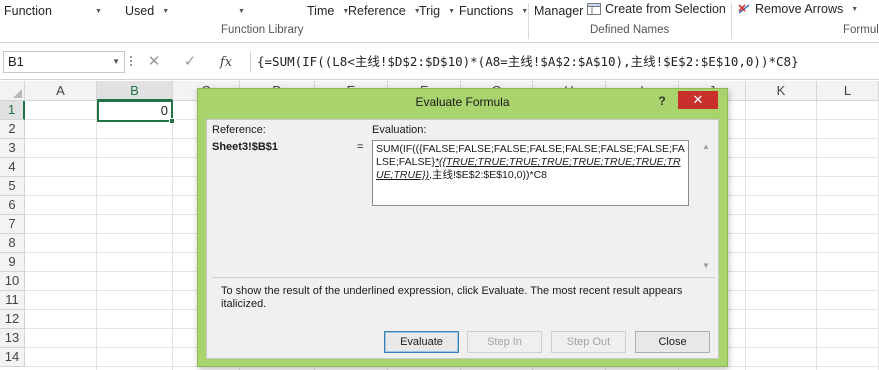 This screenshot has height=370, width=879. Describe the element at coordinates (239, 130) in the screenshot. I see `reference-label: Reference:` at that location.